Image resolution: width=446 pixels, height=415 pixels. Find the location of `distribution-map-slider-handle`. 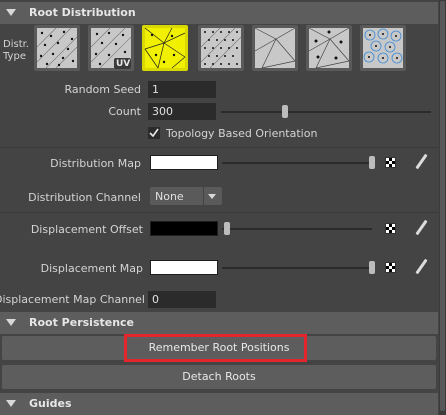

distribution-map-slider-handle is located at coordinates (372, 162).